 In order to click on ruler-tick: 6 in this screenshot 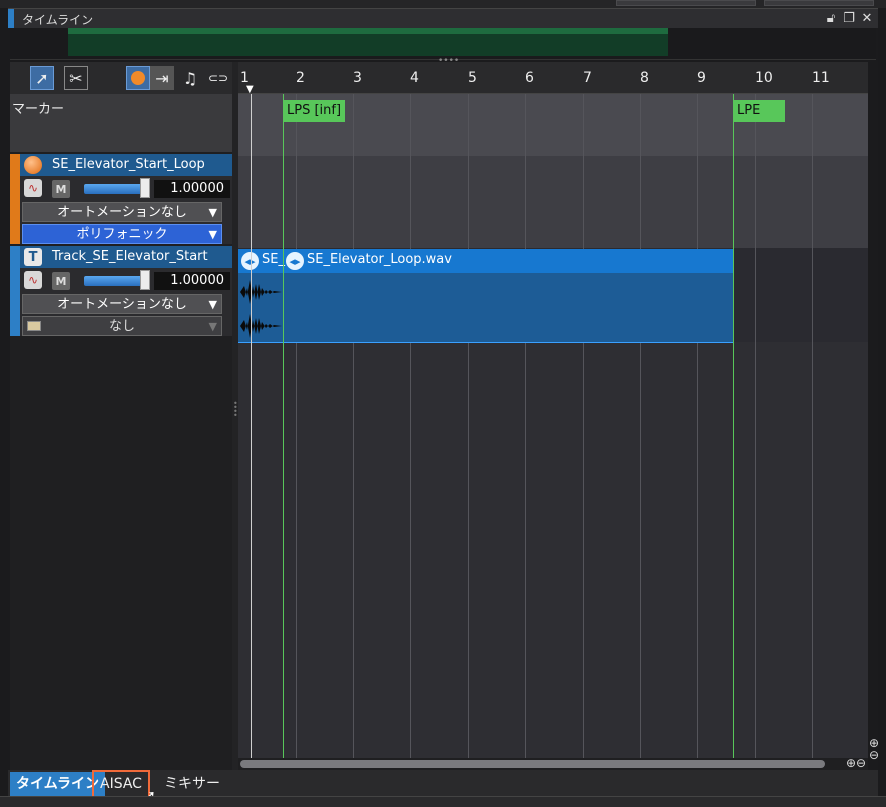, I will do `click(529, 78)`.